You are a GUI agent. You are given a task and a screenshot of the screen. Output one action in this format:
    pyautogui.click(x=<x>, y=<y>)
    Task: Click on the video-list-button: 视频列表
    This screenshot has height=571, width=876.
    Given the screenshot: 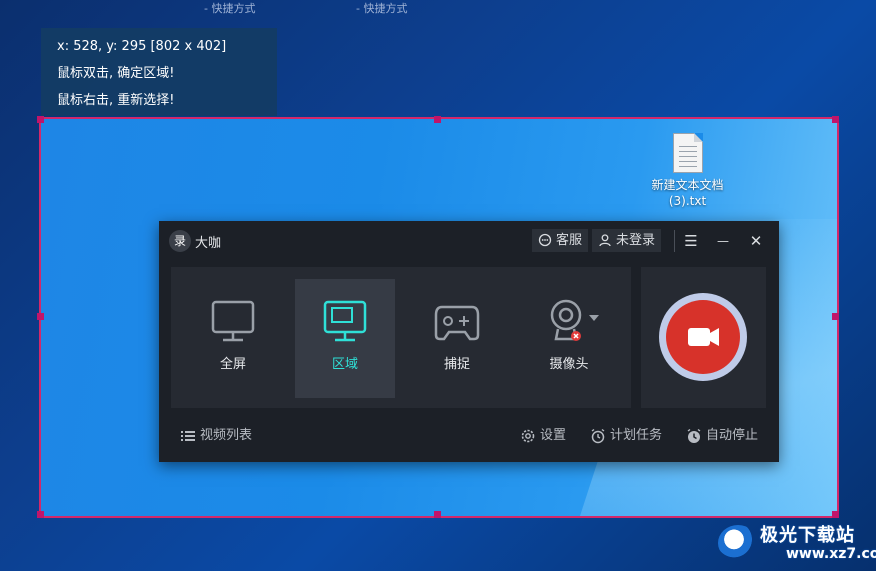 What is the action you would take?
    pyautogui.click(x=216, y=436)
    